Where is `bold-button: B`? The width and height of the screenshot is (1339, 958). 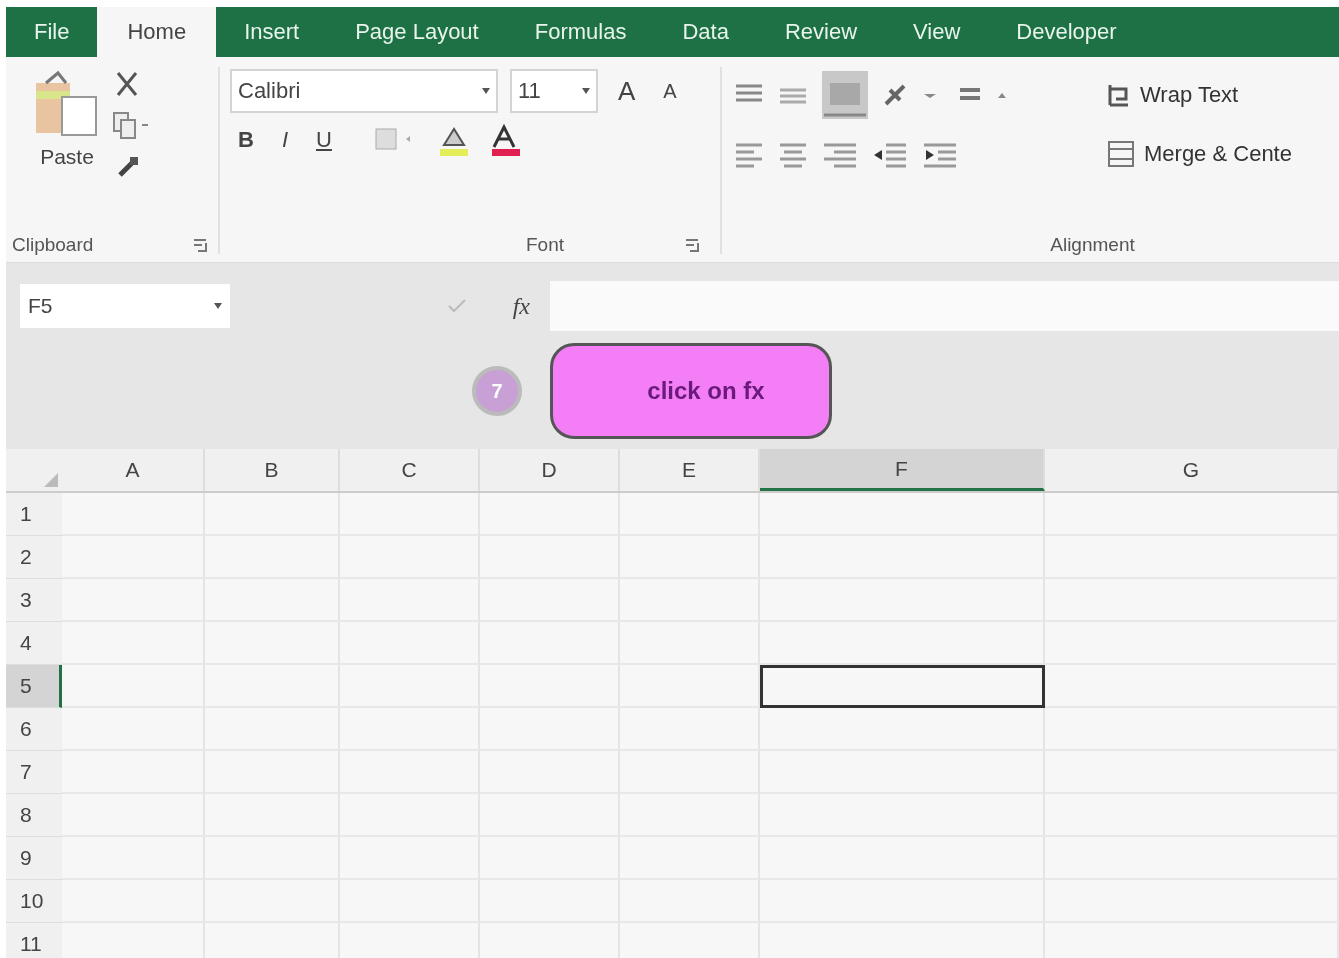 bold-button: B is located at coordinates (246, 140).